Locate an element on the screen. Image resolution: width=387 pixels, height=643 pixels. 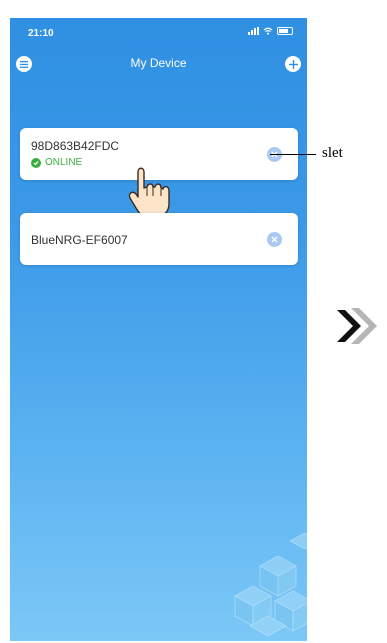
status-bar: 21:10 is located at coordinates (158, 32).